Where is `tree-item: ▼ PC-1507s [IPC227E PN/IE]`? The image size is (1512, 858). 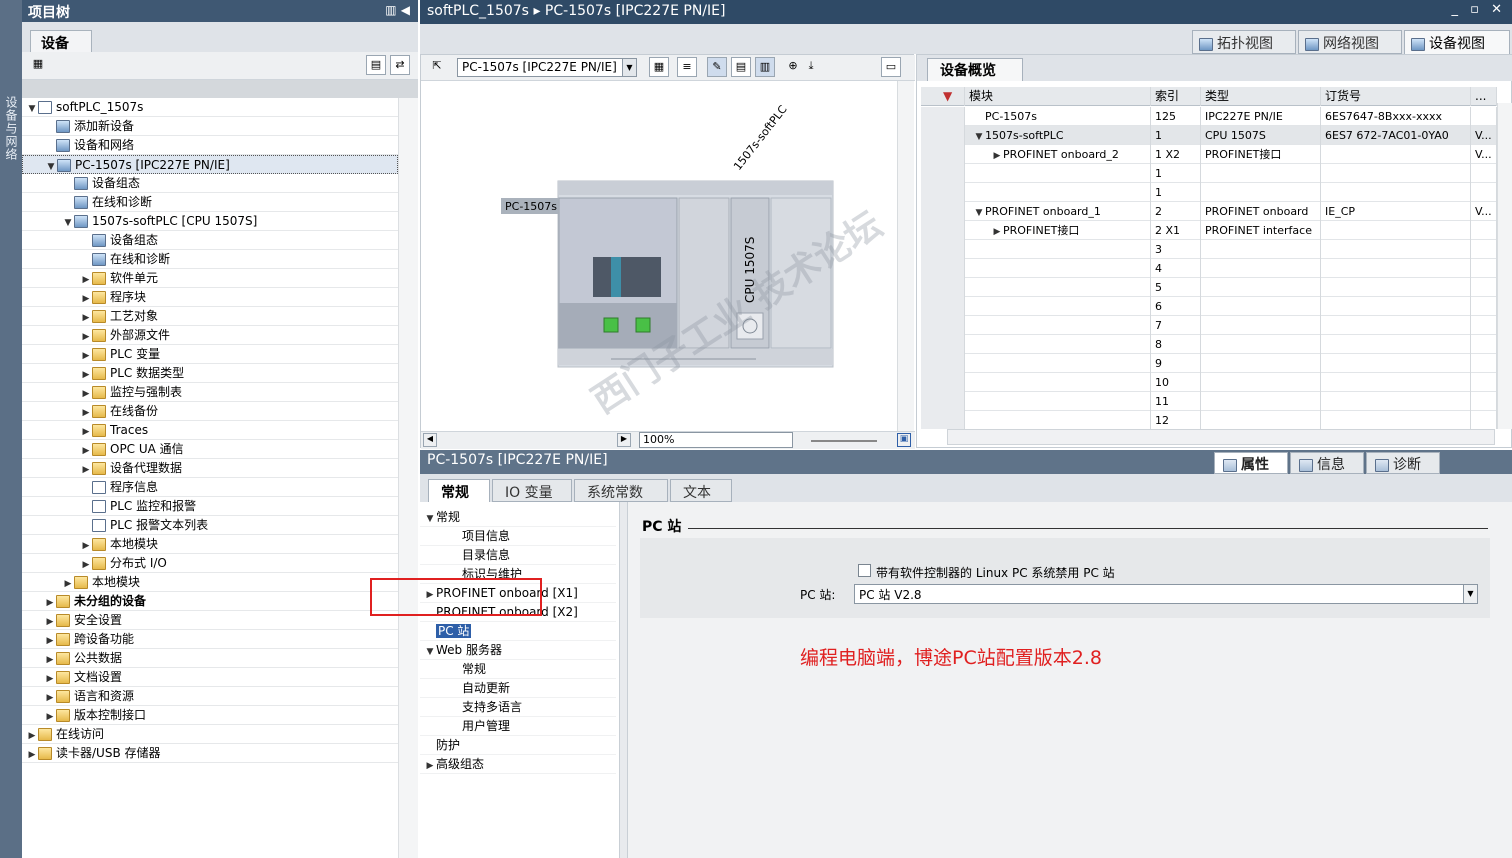
tree-item: ▼ PC-1507s [IPC227E PN/IE] is located at coordinates (210, 164).